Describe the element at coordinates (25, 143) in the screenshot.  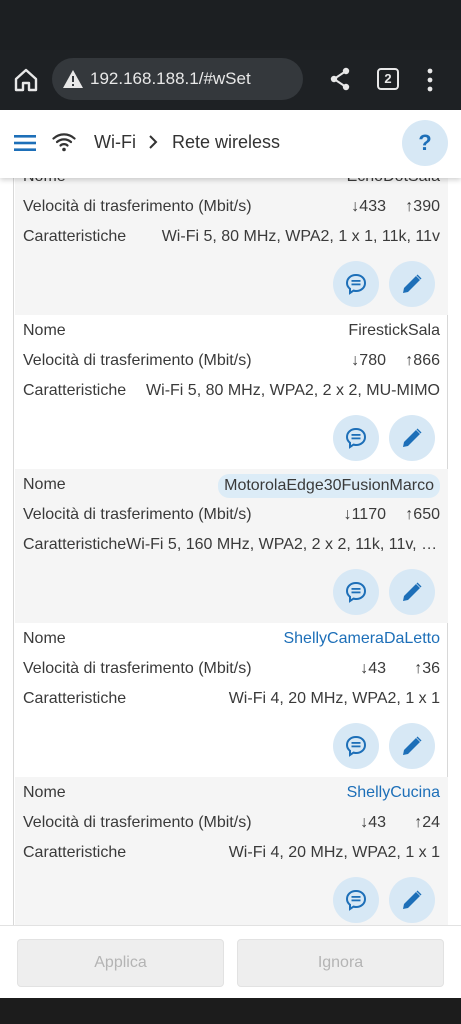
I see `hamburger-icon` at that location.